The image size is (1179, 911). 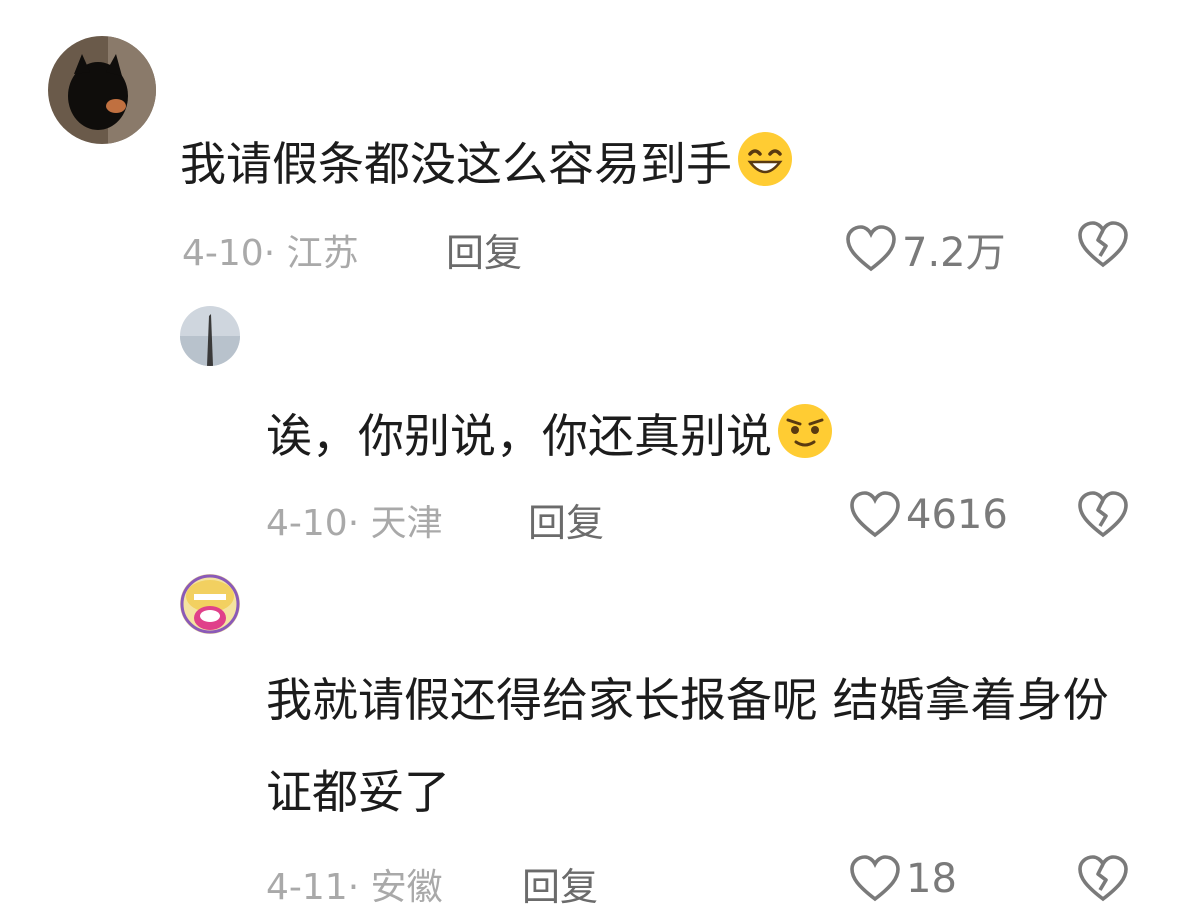 I want to click on comment-location: 天津, so click(x=406, y=523).